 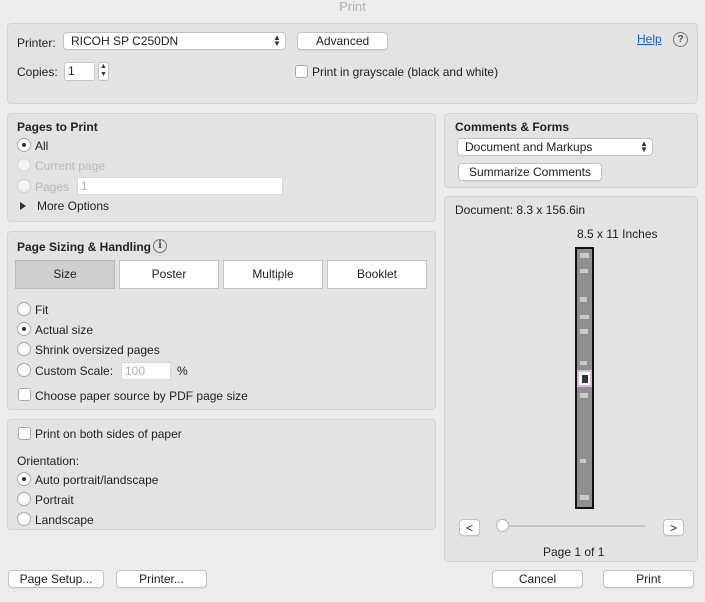 I want to click on more-options-label: More Options, so click(x=73, y=206).